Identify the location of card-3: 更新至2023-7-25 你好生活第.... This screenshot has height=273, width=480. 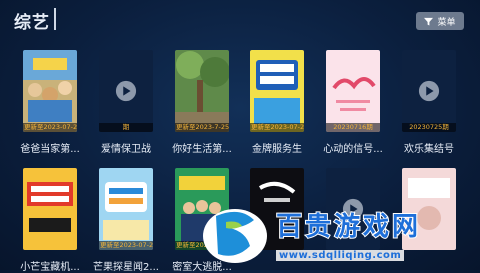
(202, 102).